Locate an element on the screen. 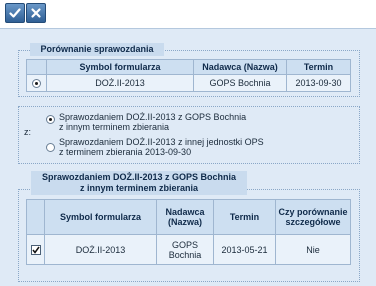 Image resolution: width=376 pixels, height=286 pixels. compare-with-label: z: is located at coordinates (28, 132).